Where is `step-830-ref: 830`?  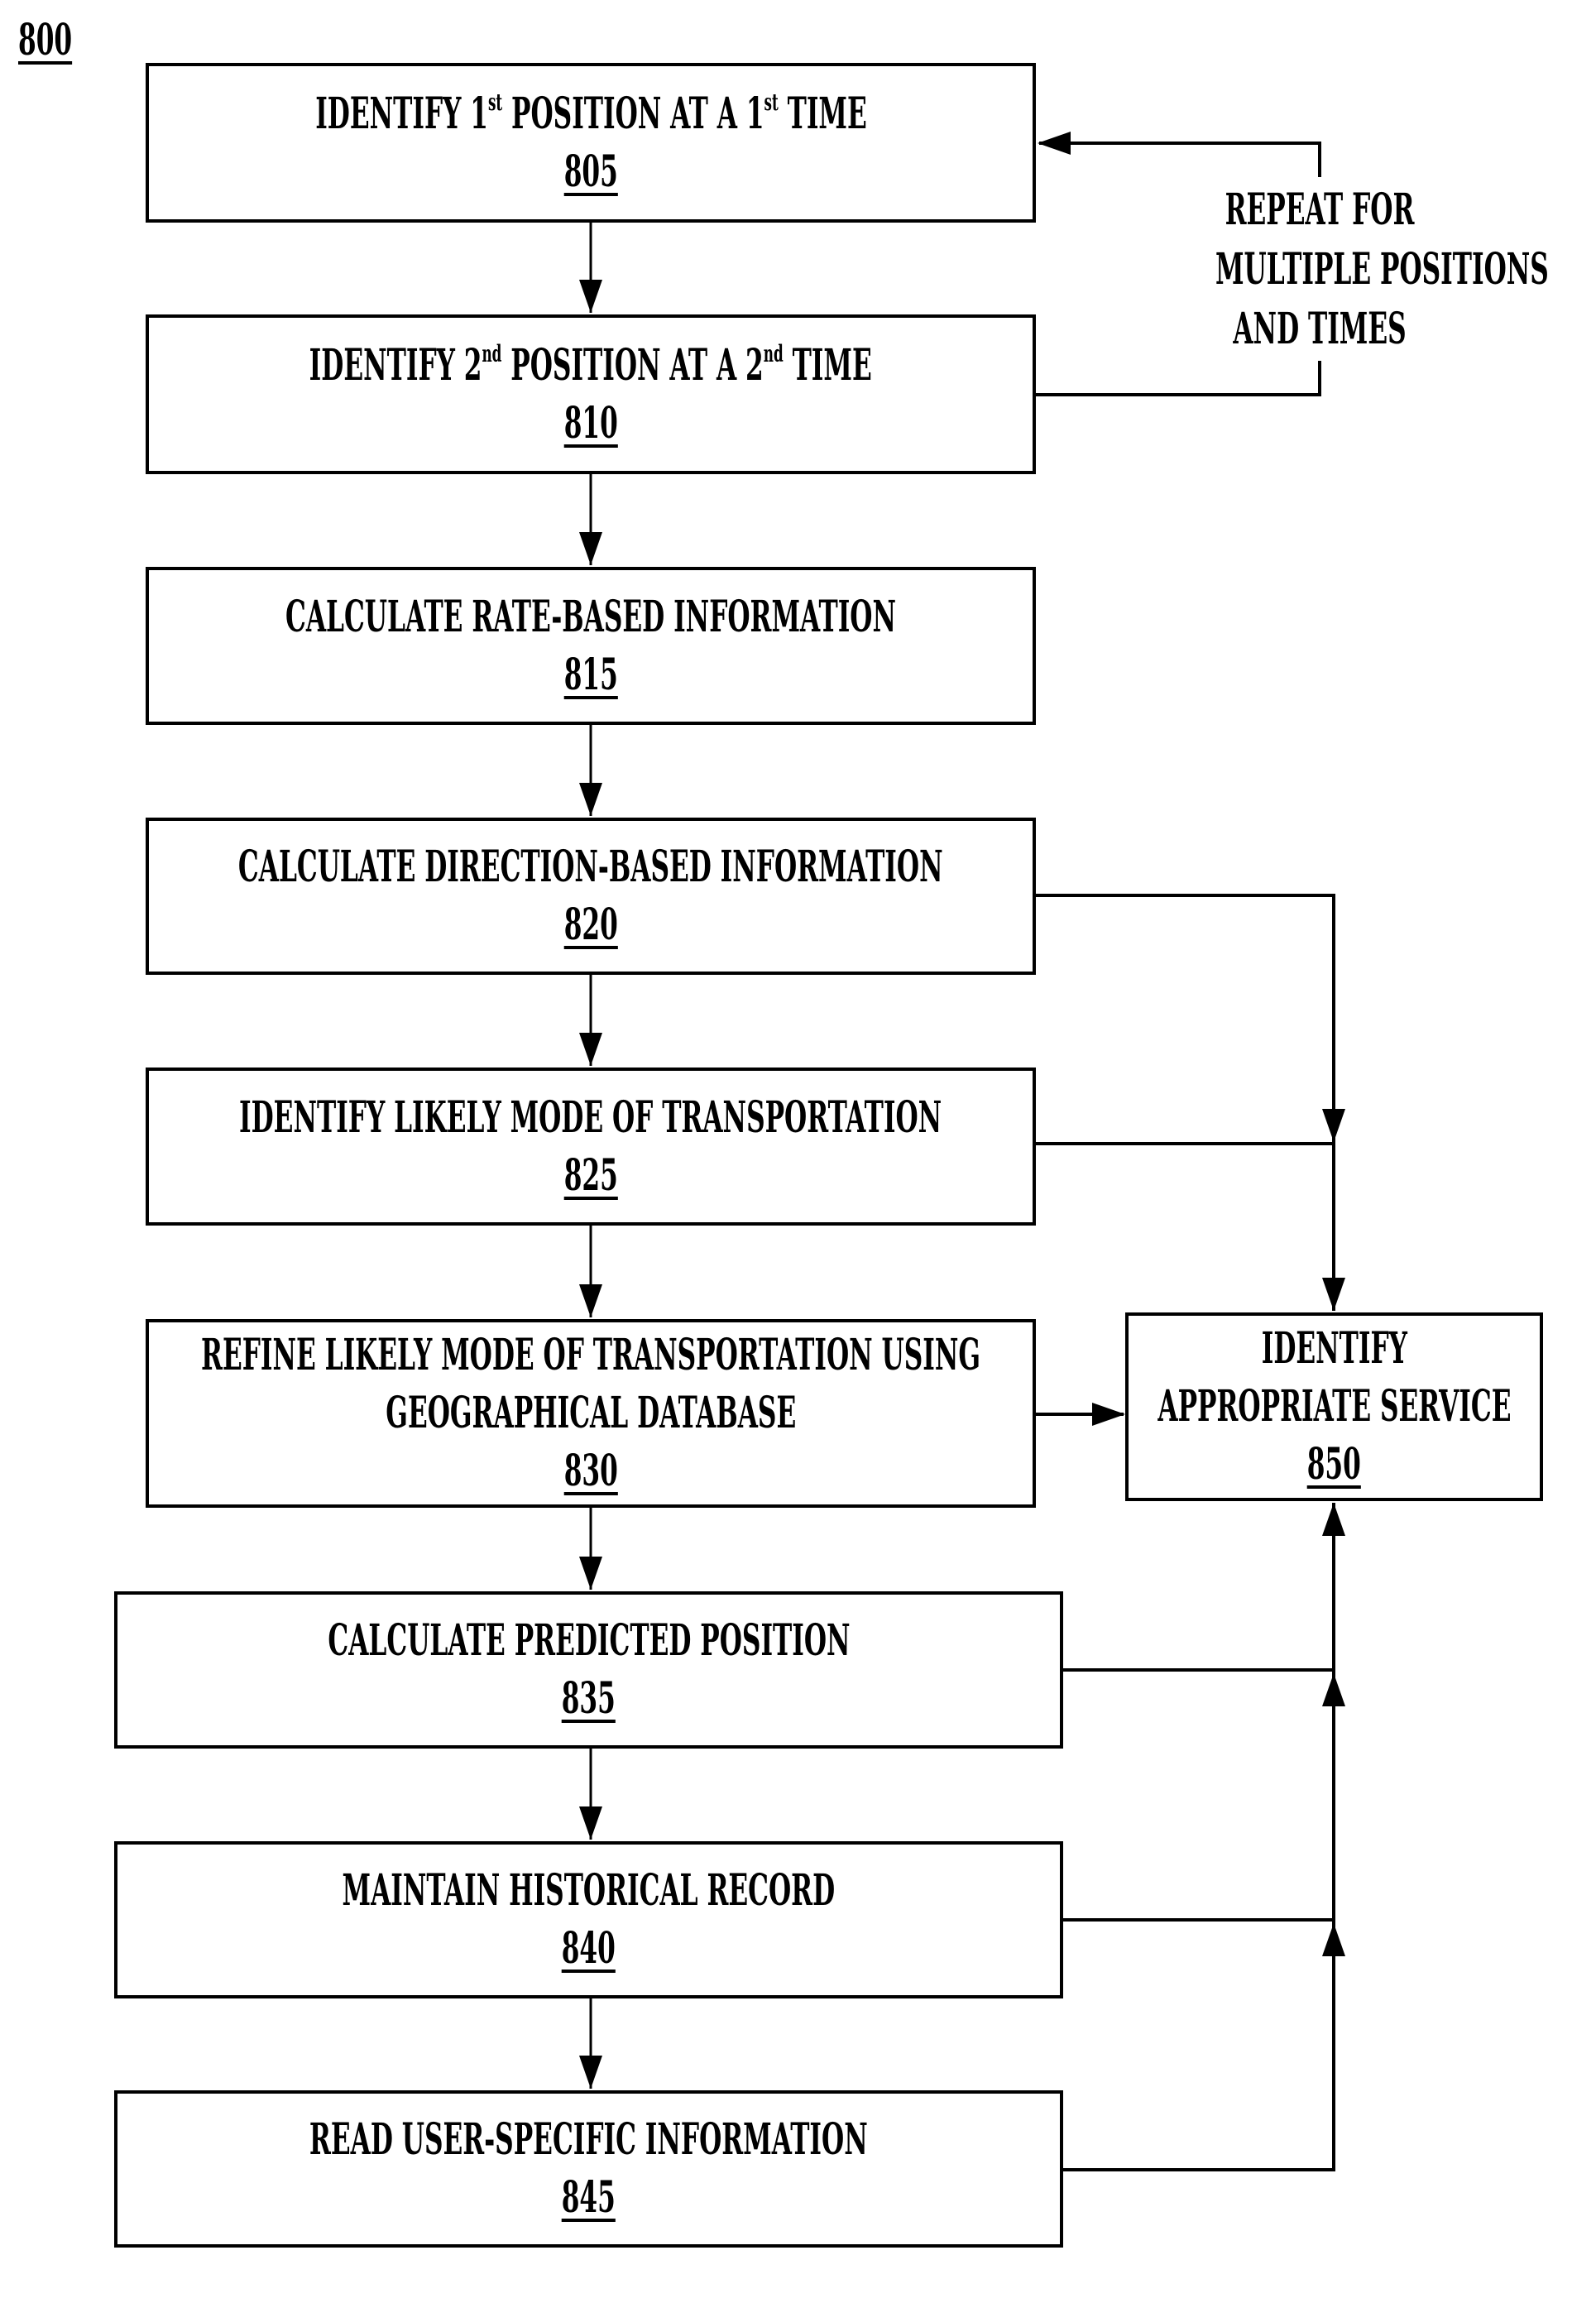
step-830-ref: 830 is located at coordinates (590, 1471).